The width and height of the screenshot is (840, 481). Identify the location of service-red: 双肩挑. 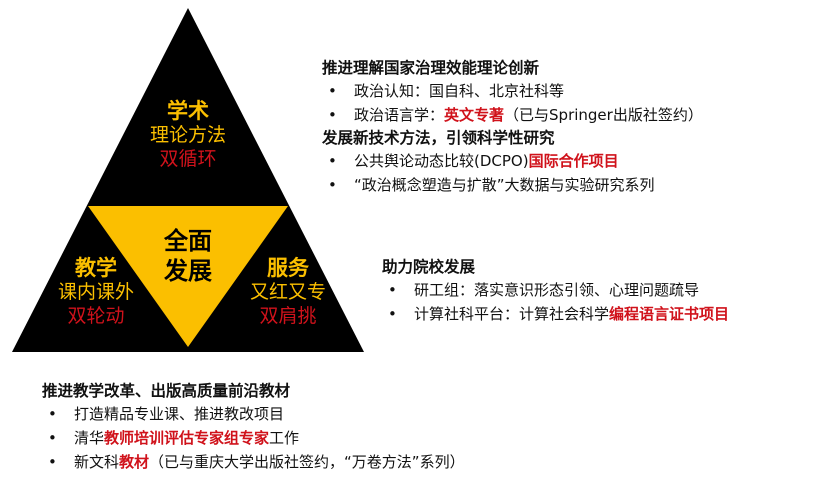
(288, 316).